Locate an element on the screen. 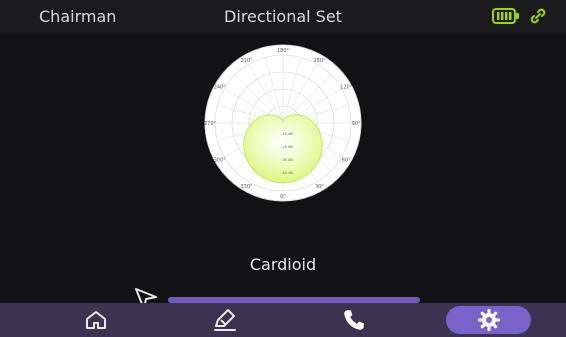  angle-label: 270° is located at coordinates (210, 124).